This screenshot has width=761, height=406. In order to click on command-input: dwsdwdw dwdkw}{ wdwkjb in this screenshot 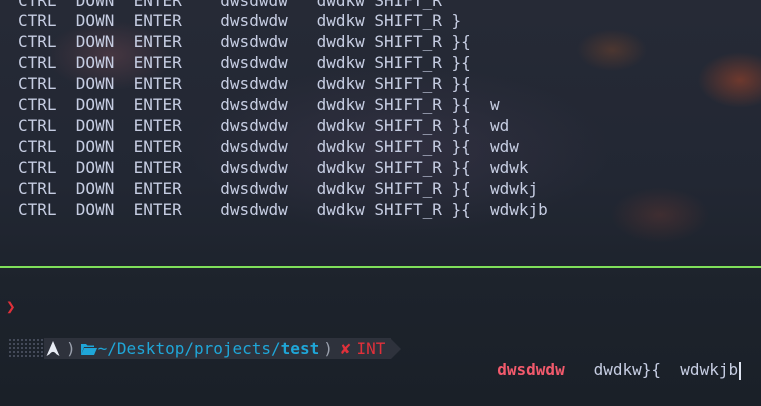, I will do `click(610, 359)`.